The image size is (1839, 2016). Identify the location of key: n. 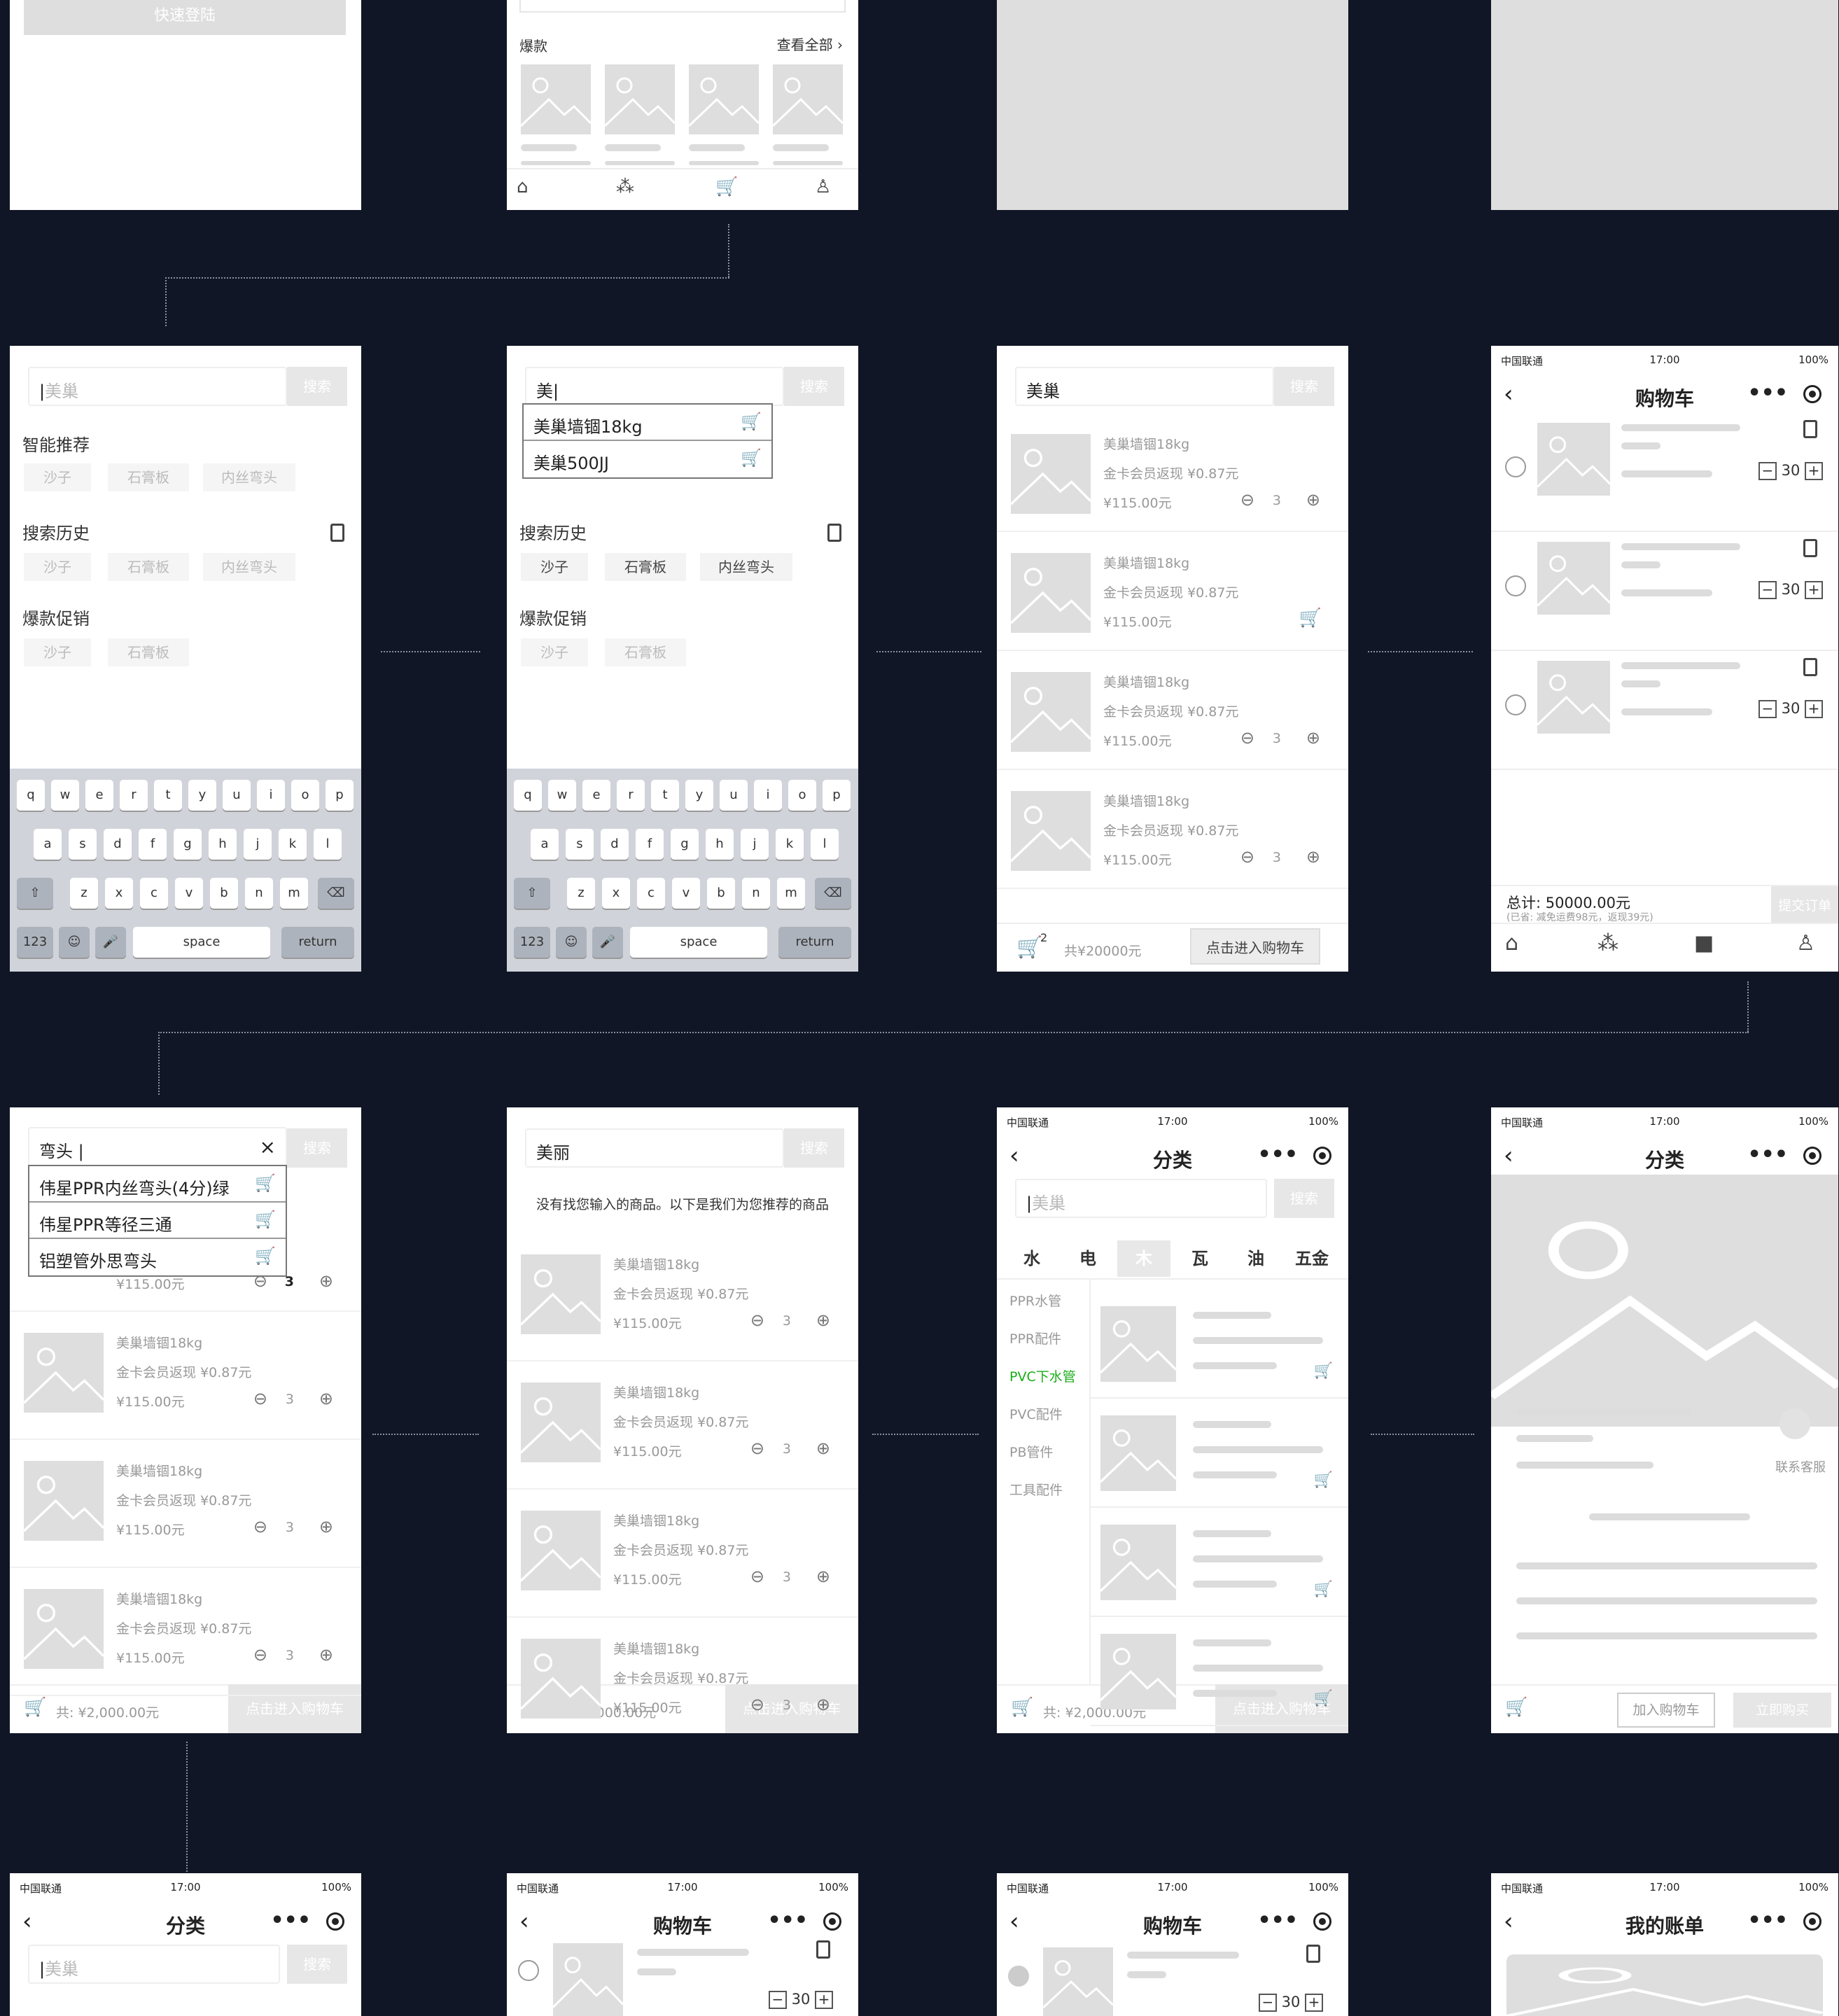
(756, 893).